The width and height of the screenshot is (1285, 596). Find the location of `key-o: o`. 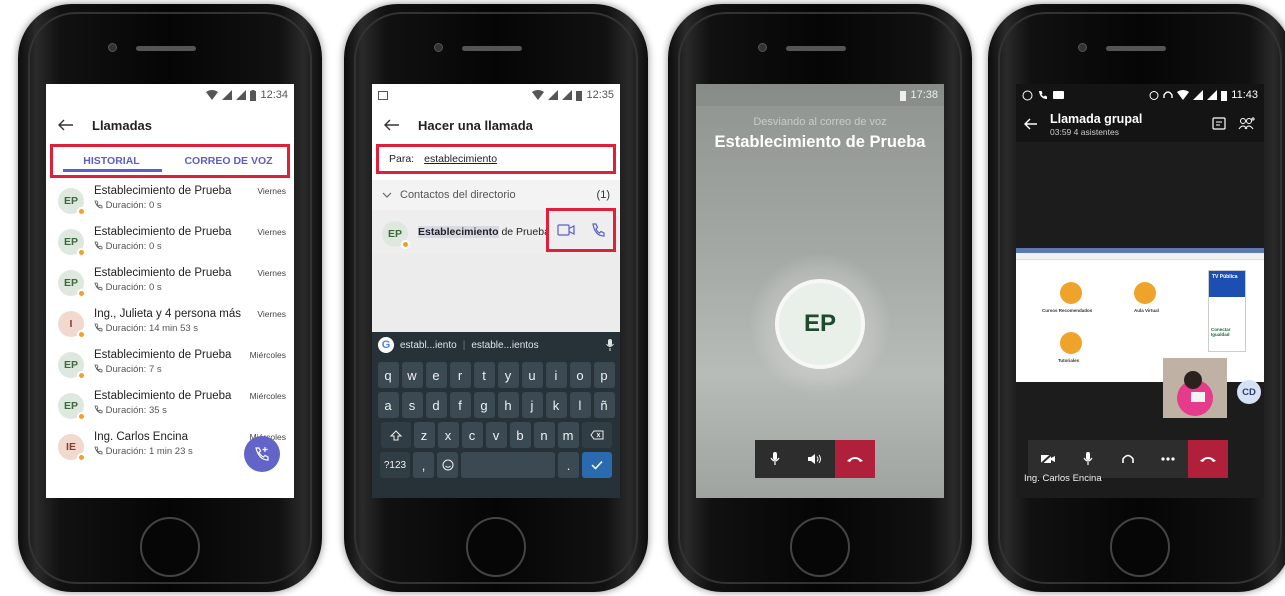

key-o: o is located at coordinates (580, 375).